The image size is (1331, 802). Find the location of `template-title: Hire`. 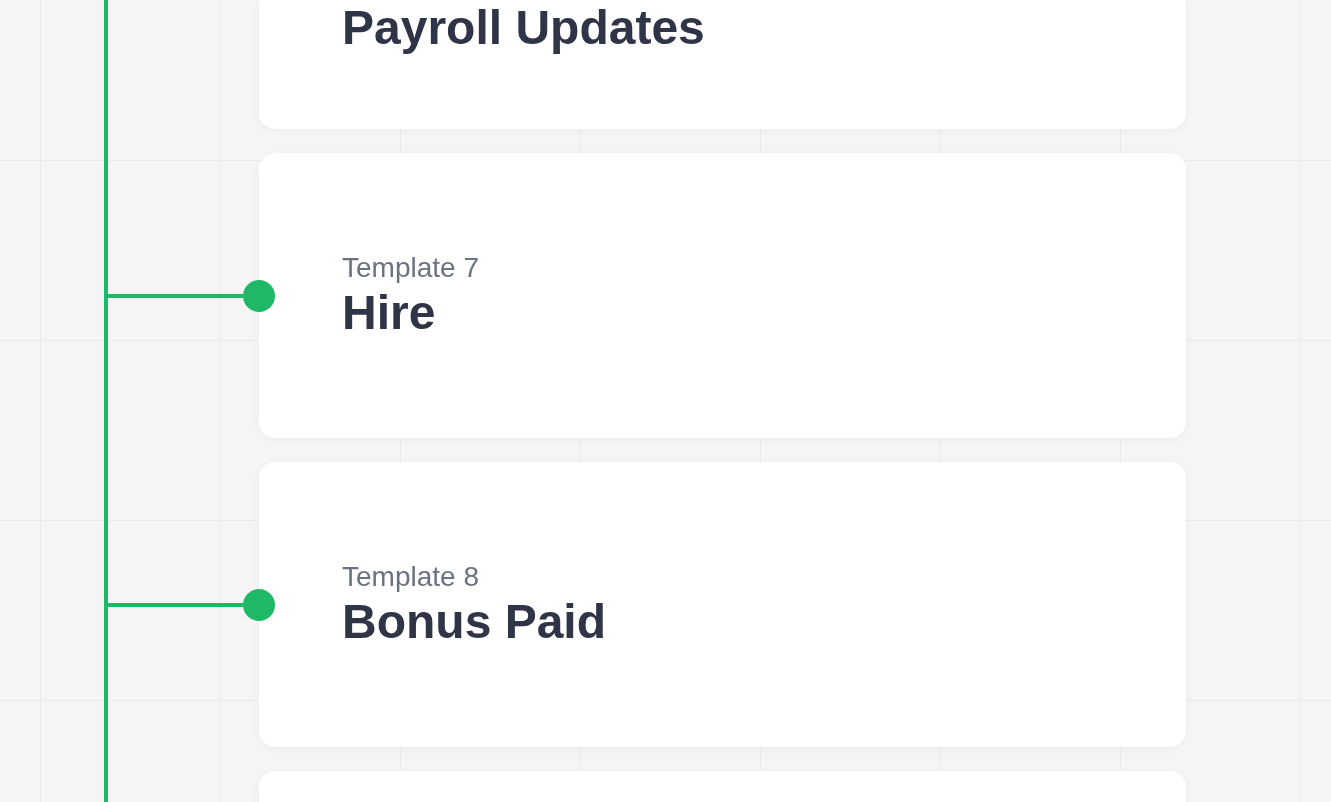

template-title: Hire is located at coordinates (389, 312).